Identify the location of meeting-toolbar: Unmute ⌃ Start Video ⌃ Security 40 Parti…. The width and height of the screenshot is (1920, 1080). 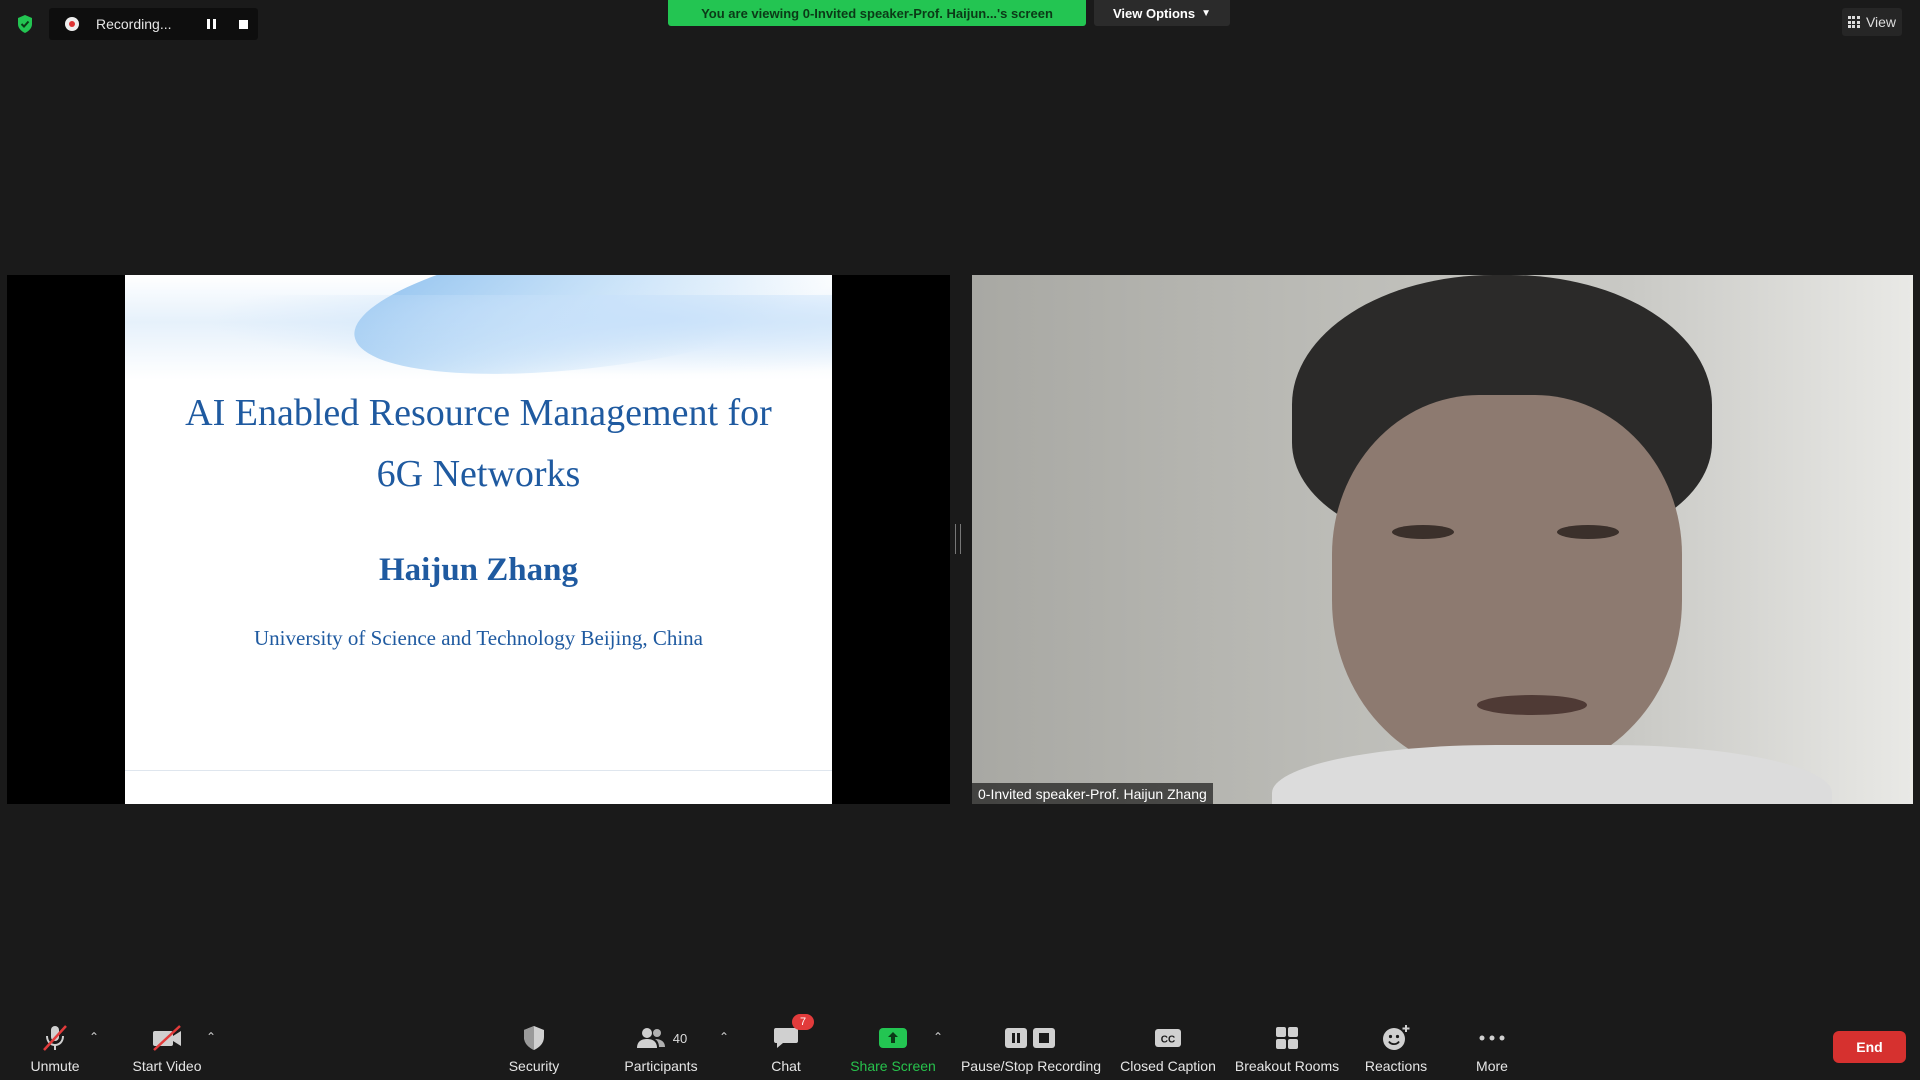
(960, 1044).